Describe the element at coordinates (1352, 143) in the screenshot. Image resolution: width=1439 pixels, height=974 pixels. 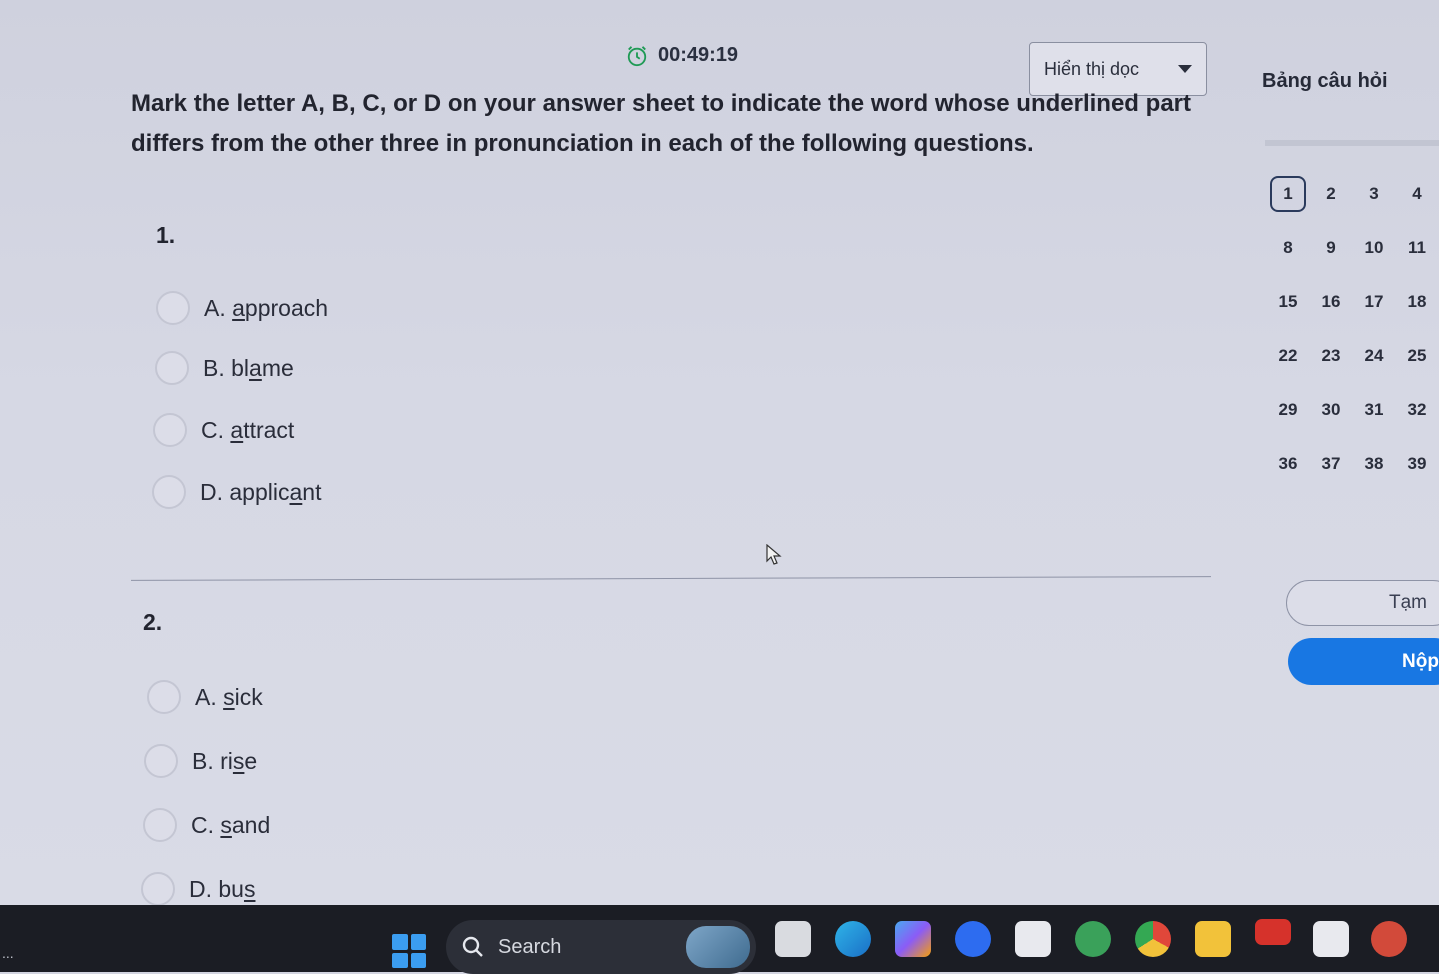
I see `panel-divider` at that location.